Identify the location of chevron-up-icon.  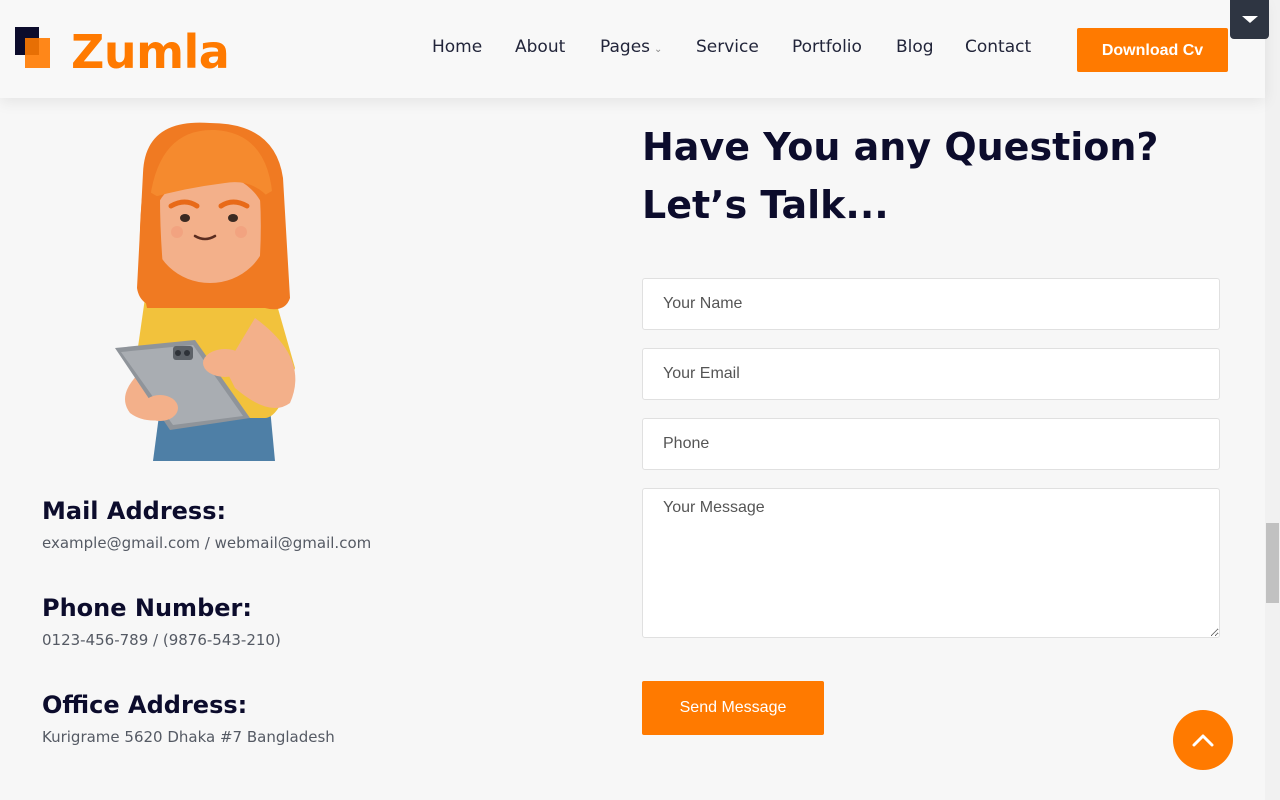
(1203, 740).